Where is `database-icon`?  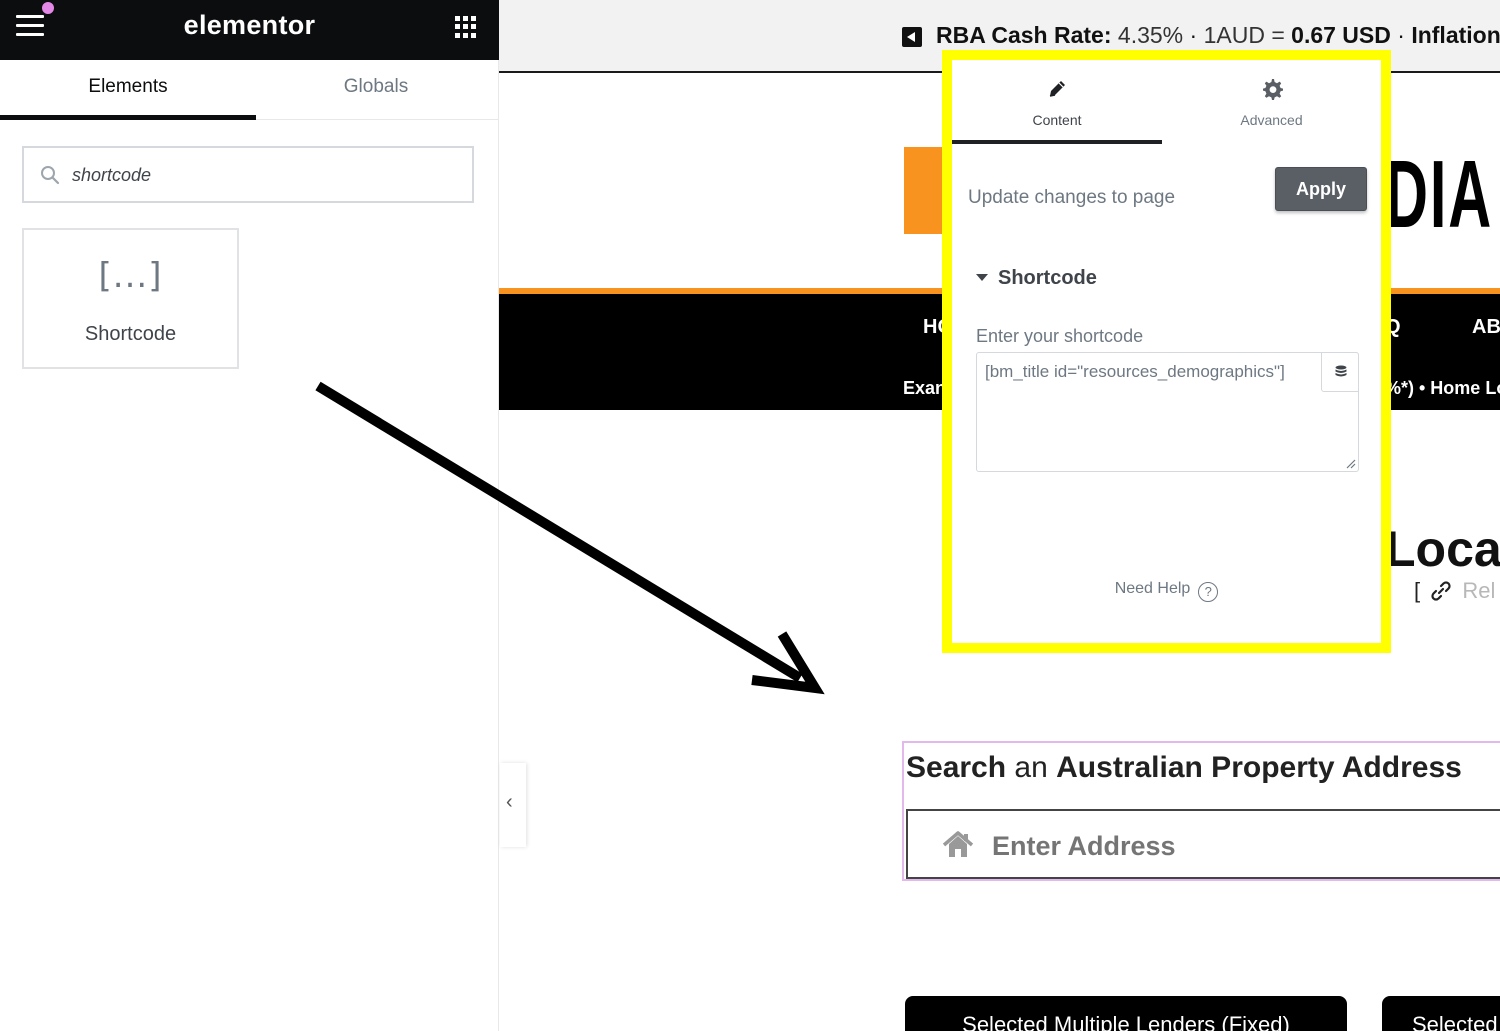
database-icon is located at coordinates (1341, 371).